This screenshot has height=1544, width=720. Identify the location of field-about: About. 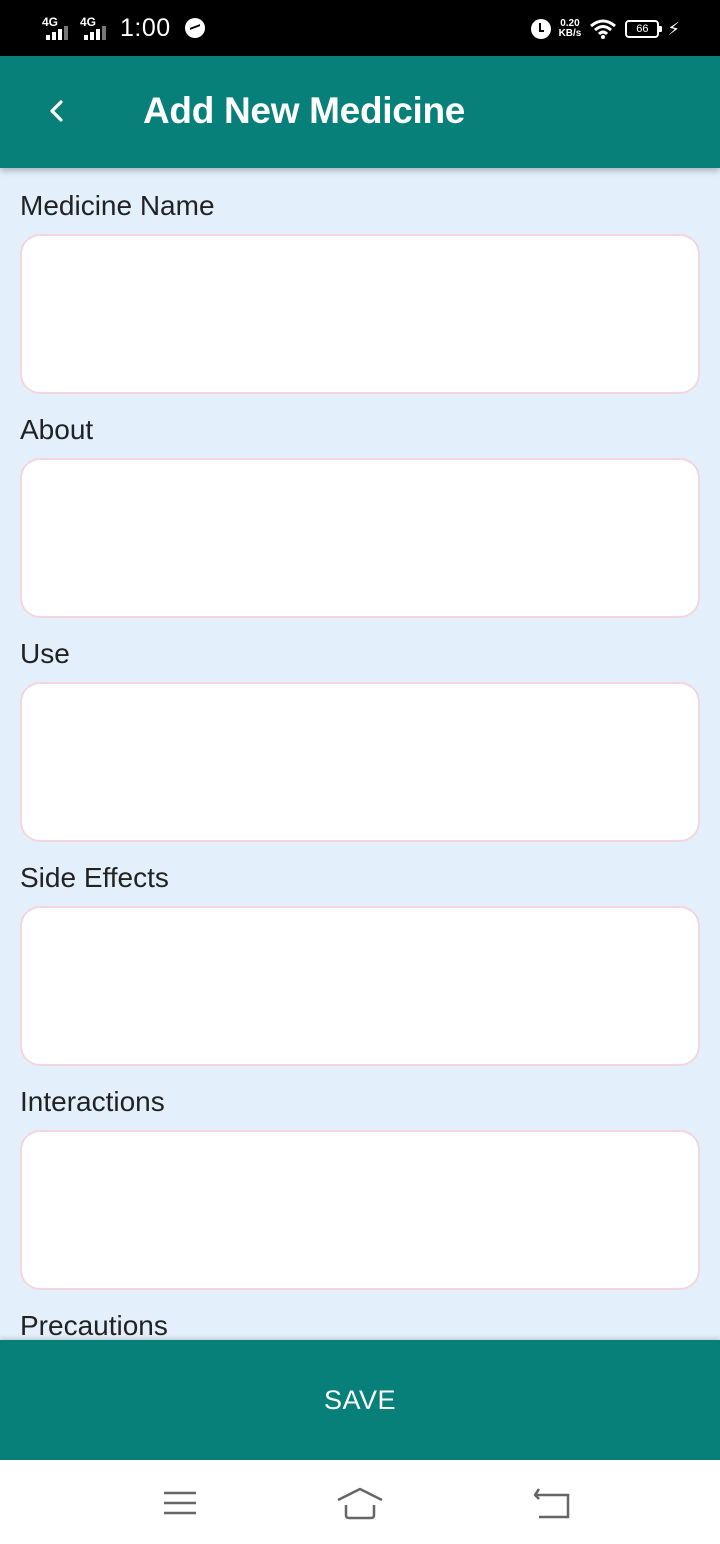
(360, 514).